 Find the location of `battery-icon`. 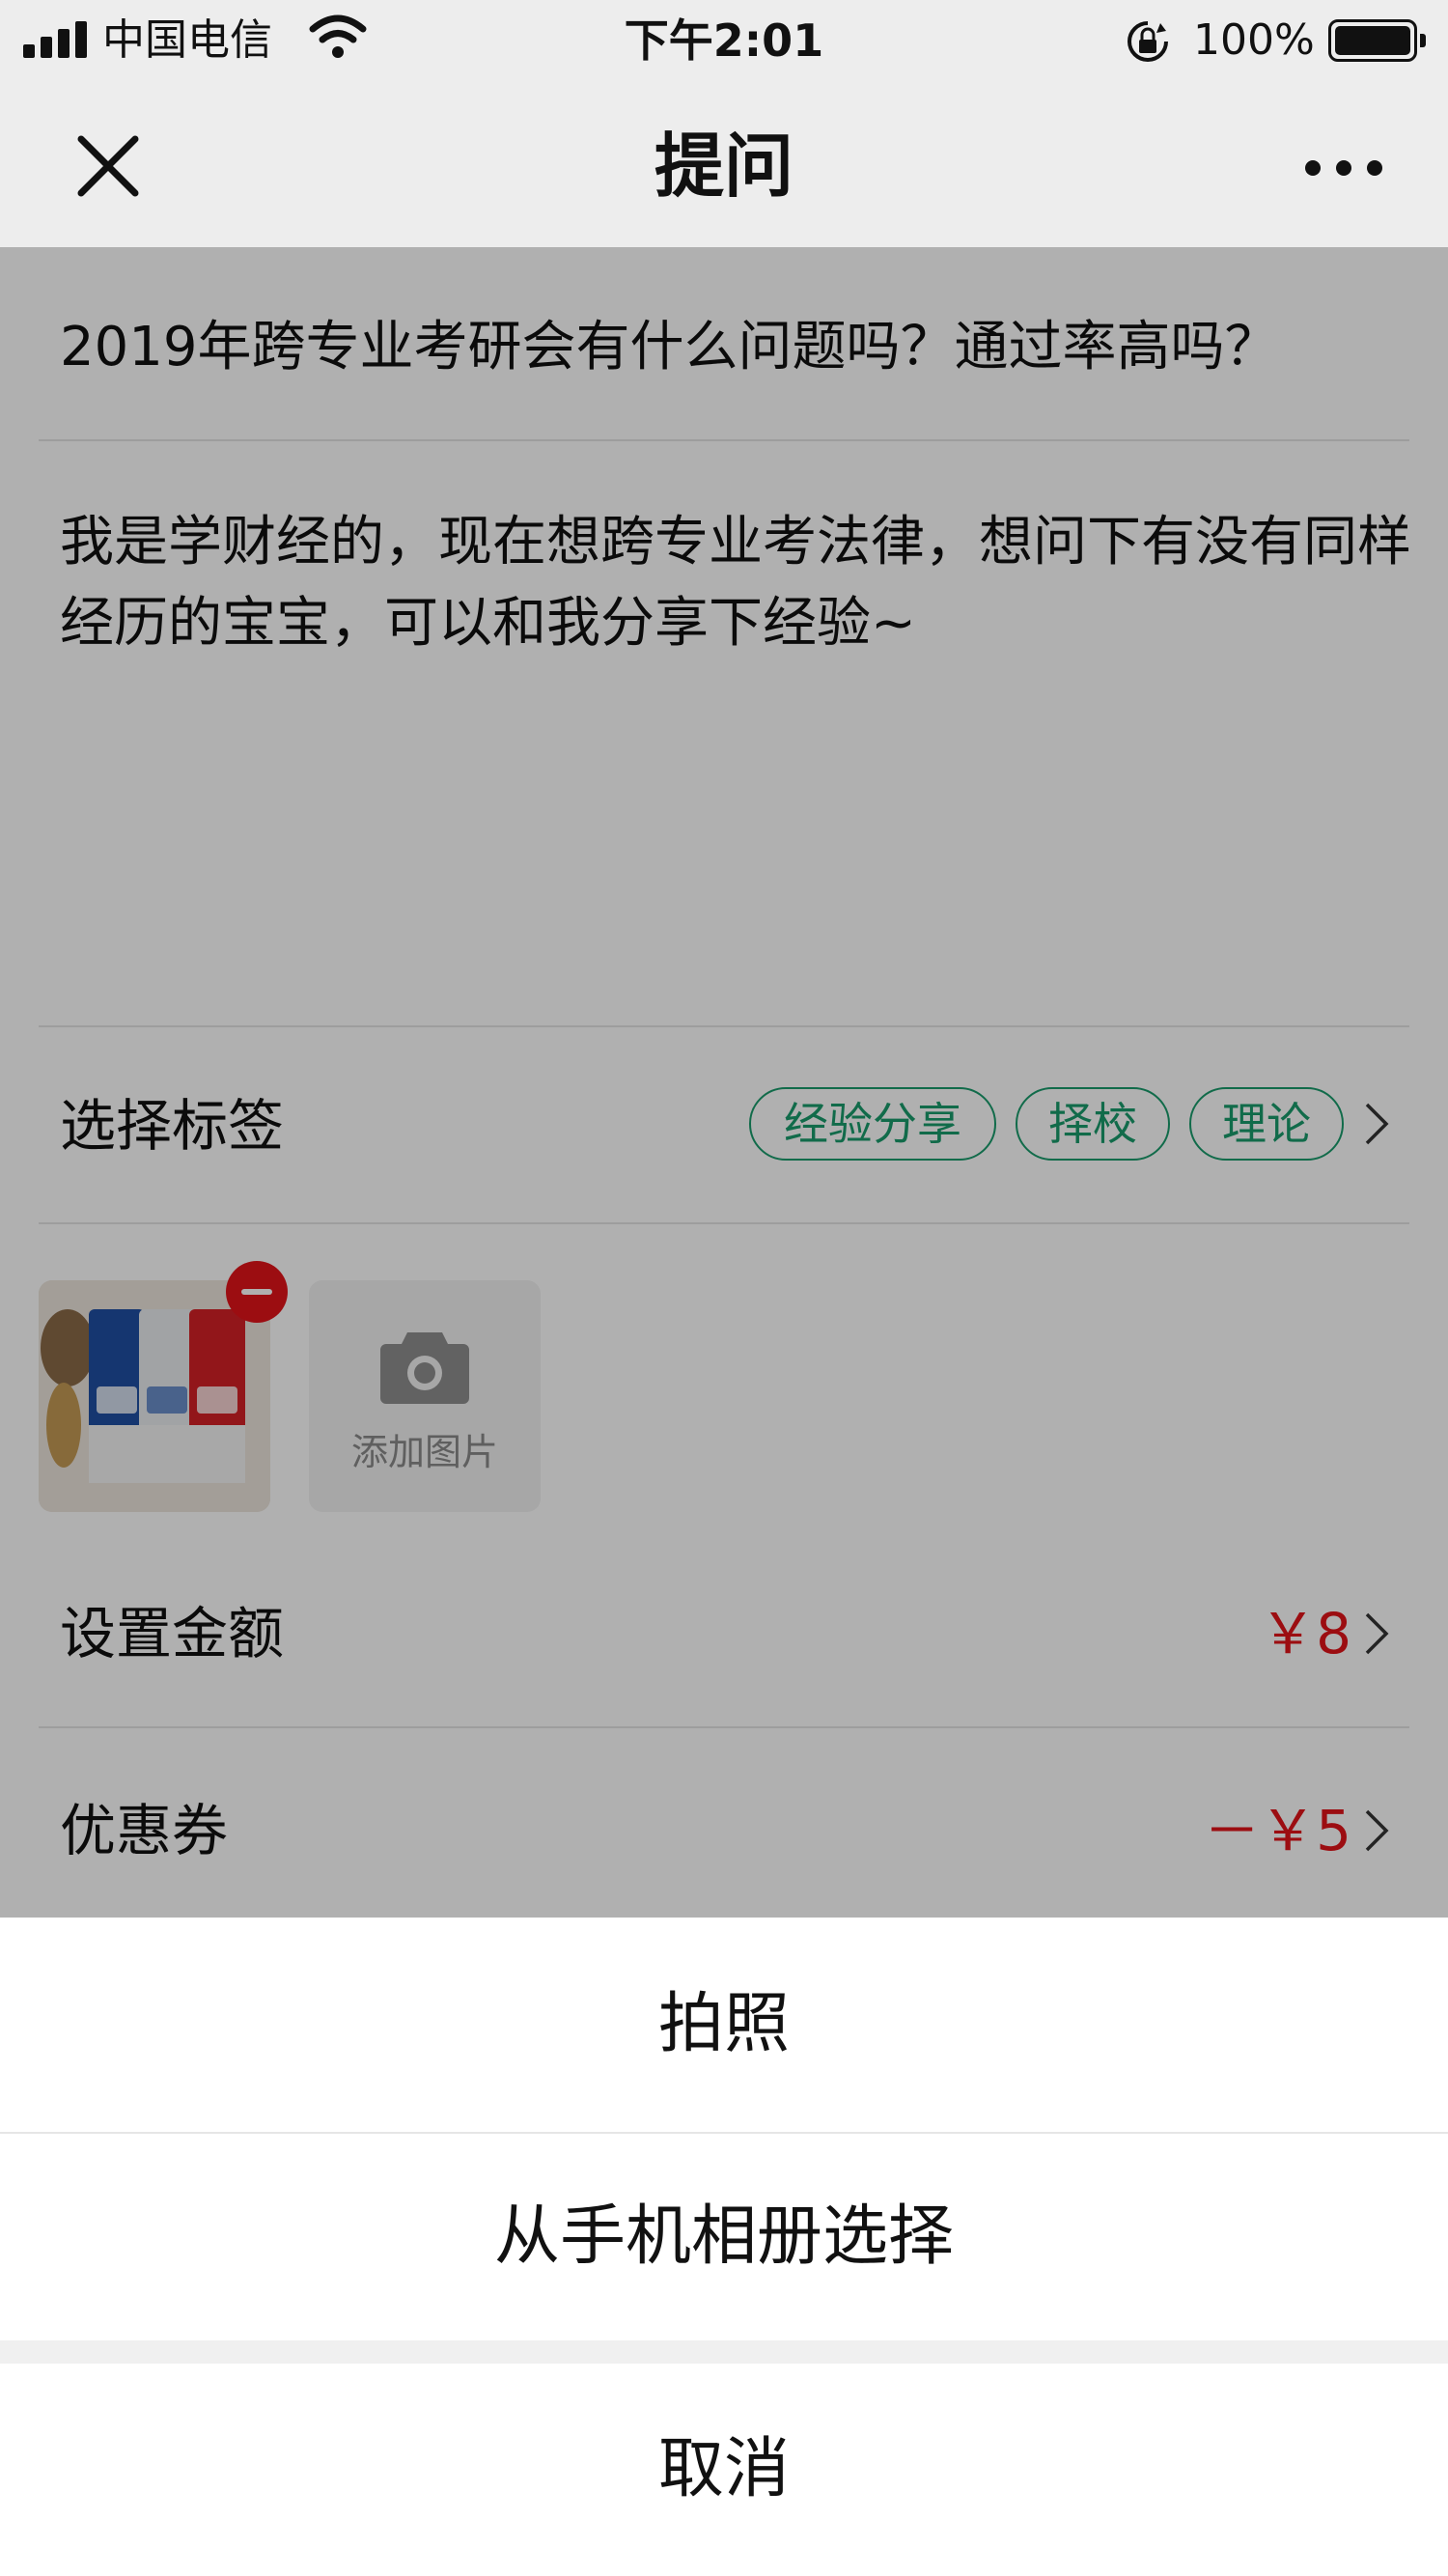

battery-icon is located at coordinates (1377, 41).